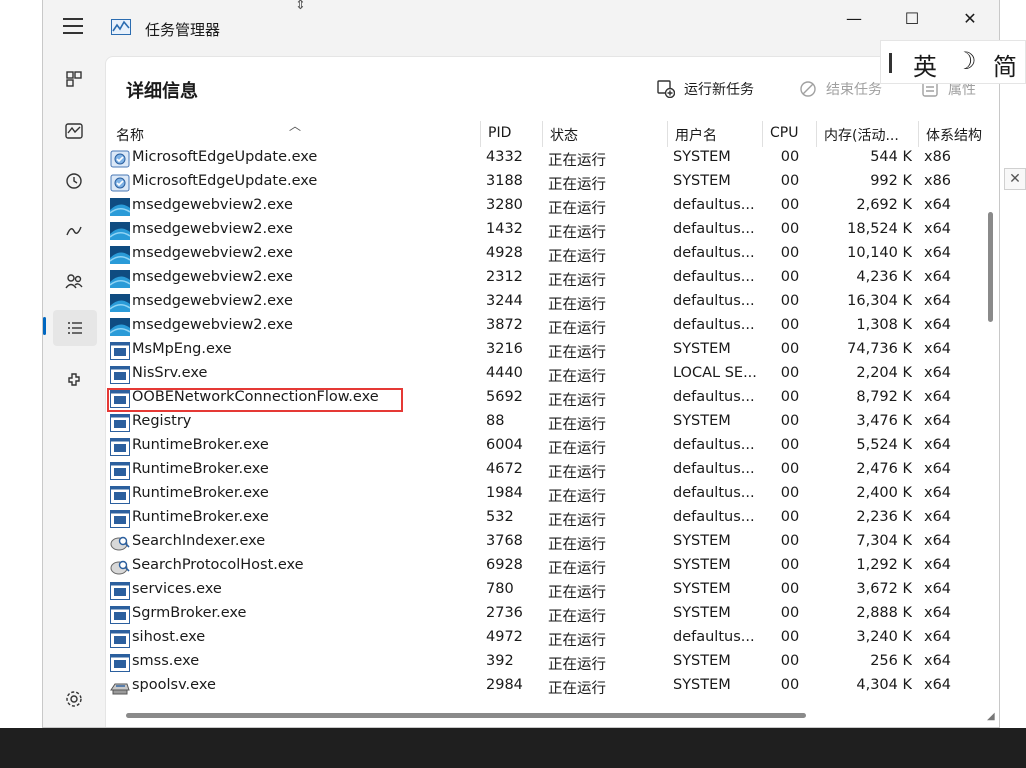 The height and width of the screenshot is (768, 1026). I want to click on ime-language-toggle: 英, so click(925, 64).